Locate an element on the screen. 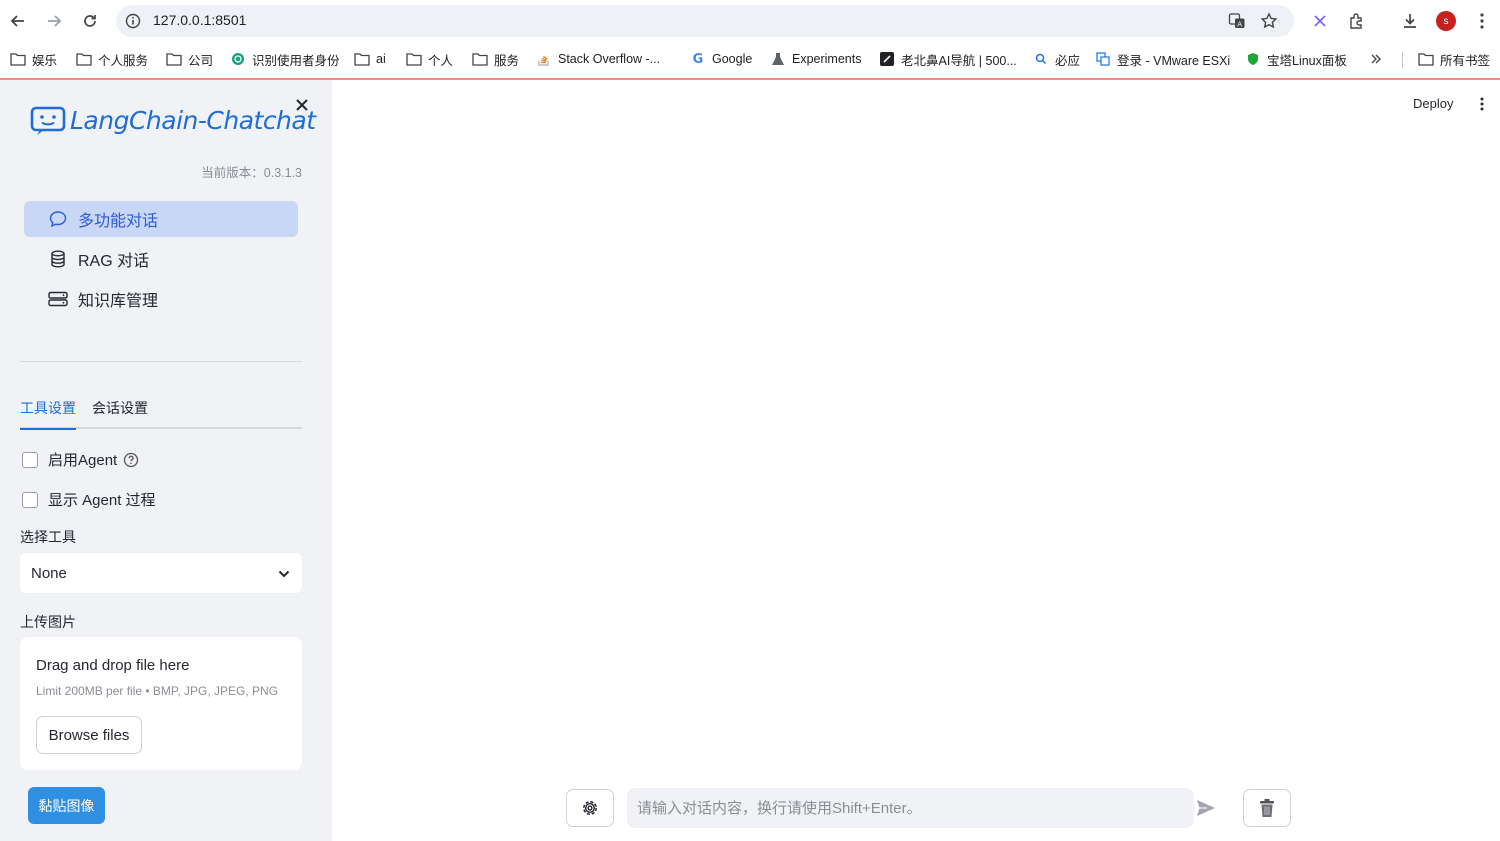 Image resolution: width=1500 pixels, height=841 pixels. bookmark-label: 识别使用者身份 is located at coordinates (296, 60).